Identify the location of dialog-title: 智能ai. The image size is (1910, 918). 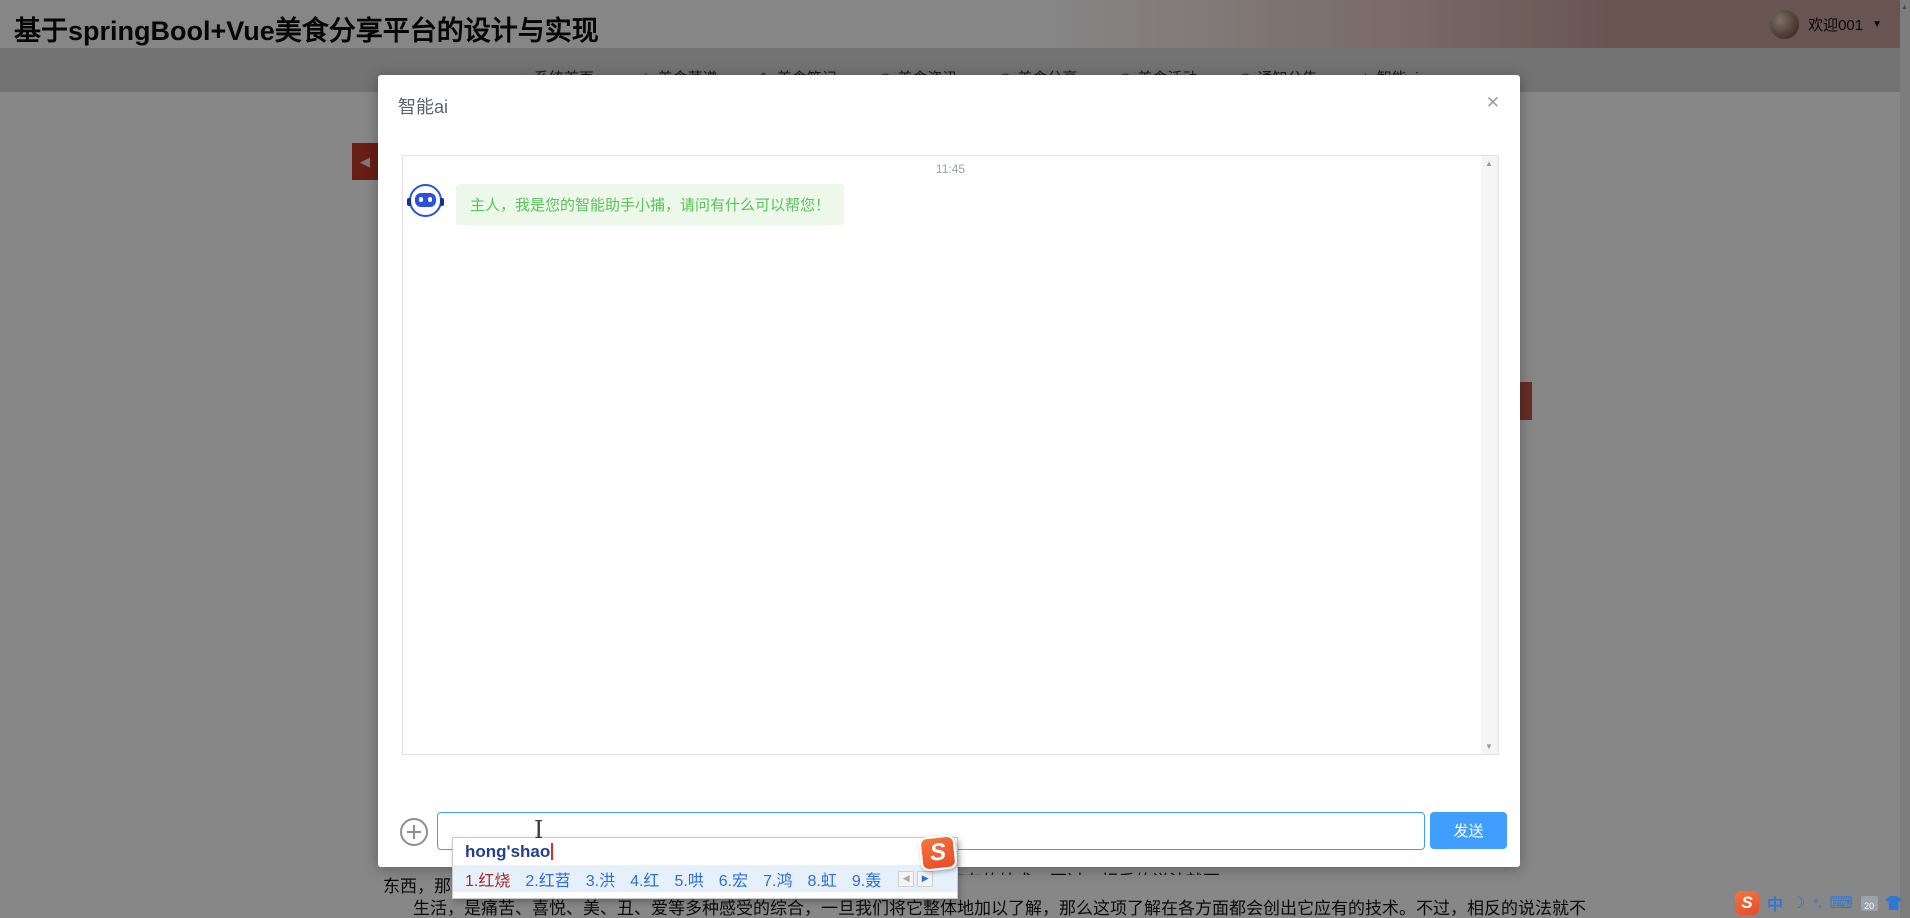
(423, 107).